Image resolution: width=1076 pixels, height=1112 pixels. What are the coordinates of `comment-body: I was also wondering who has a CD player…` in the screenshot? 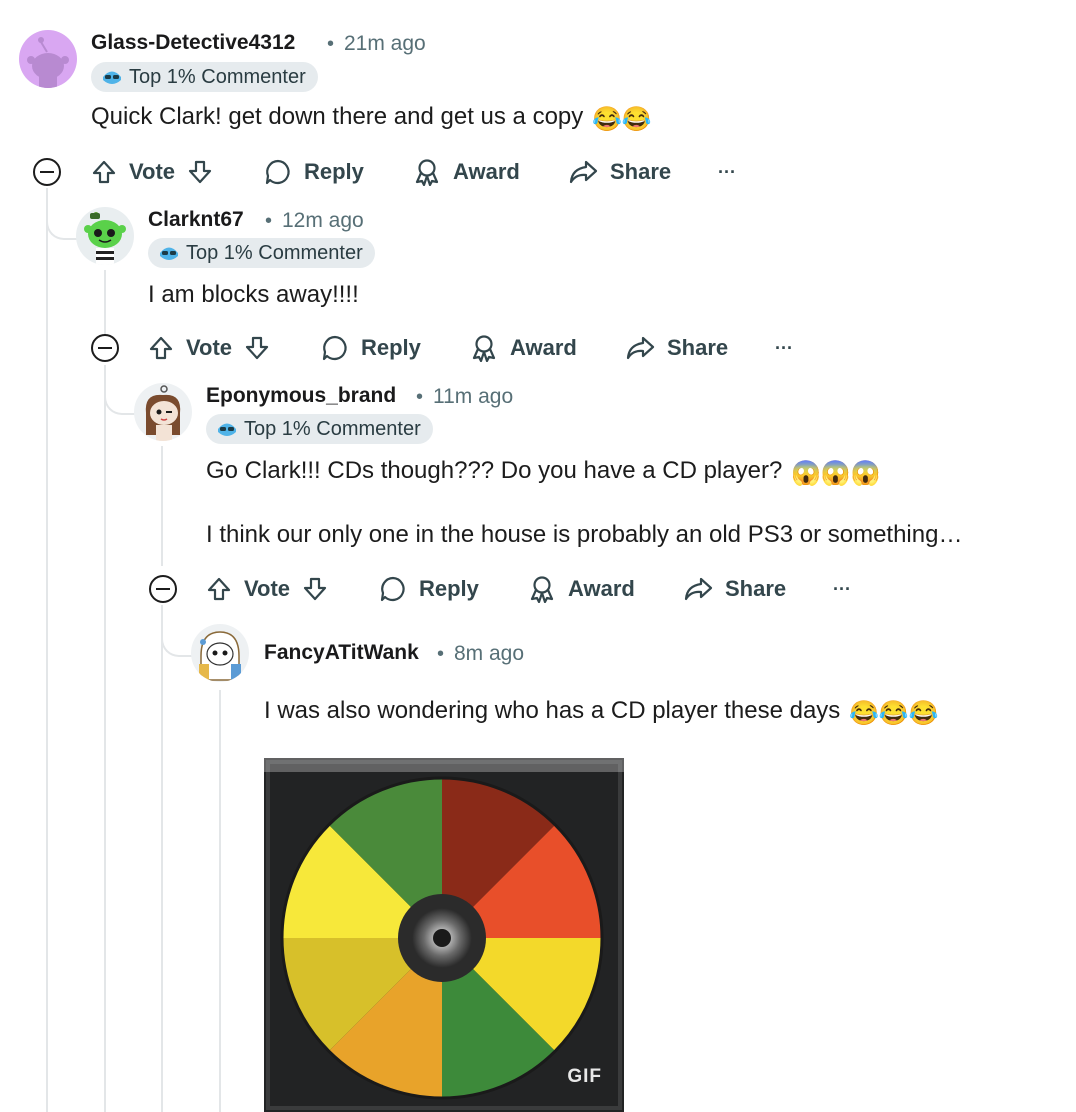 It's located at (601, 712).